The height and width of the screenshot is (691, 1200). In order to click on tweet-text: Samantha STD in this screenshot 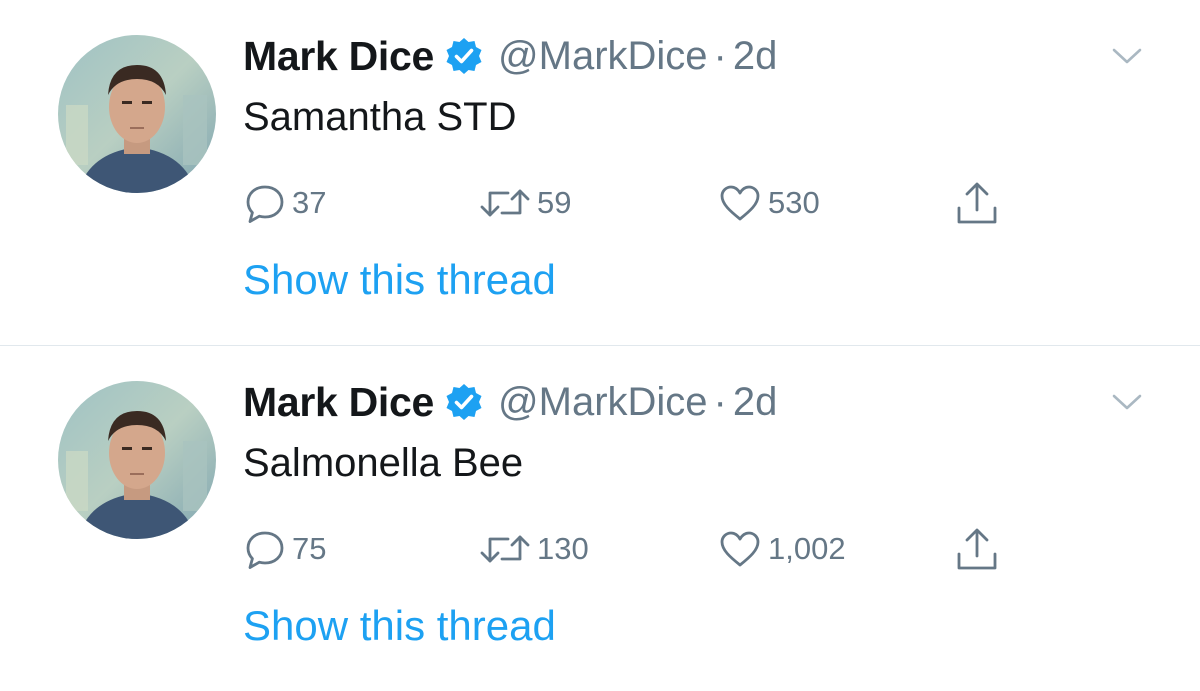, I will do `click(380, 117)`.